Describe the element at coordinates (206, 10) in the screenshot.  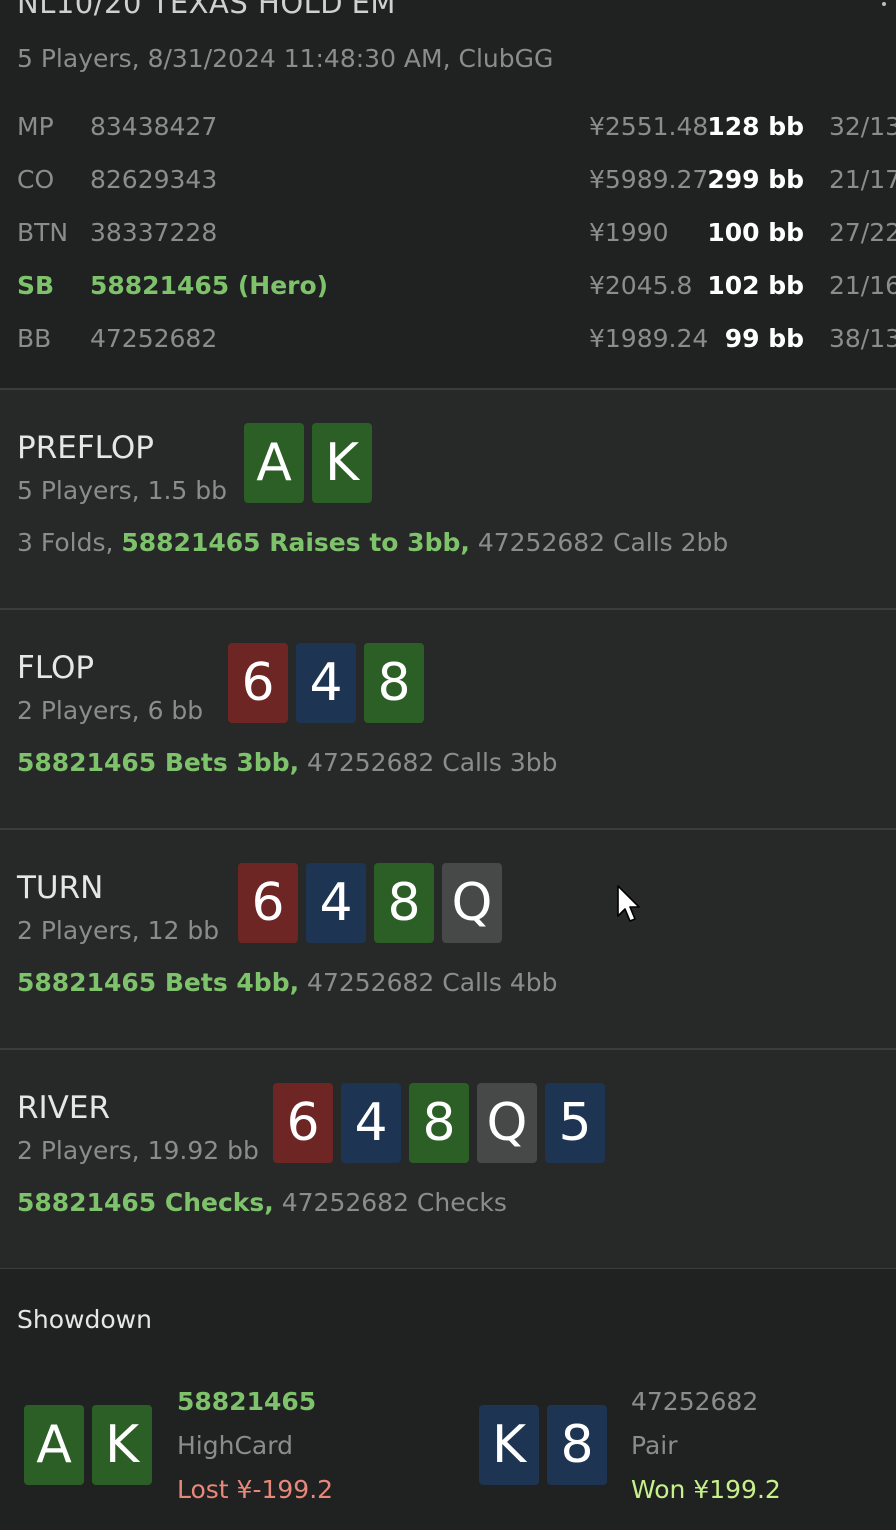
I see `game-title: NL10/20 TEXAS HOLD'EM` at that location.